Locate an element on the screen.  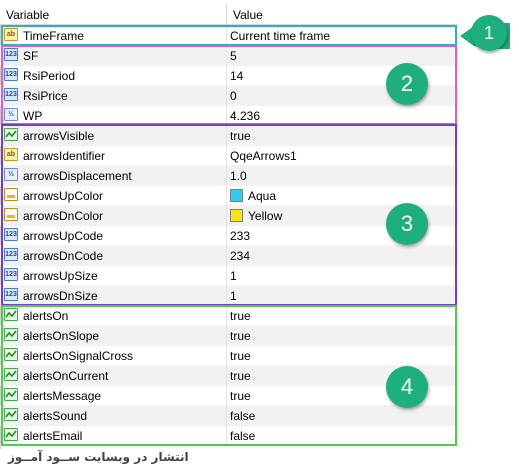
variable-name: arrowsUpColor is located at coordinates (63, 196).